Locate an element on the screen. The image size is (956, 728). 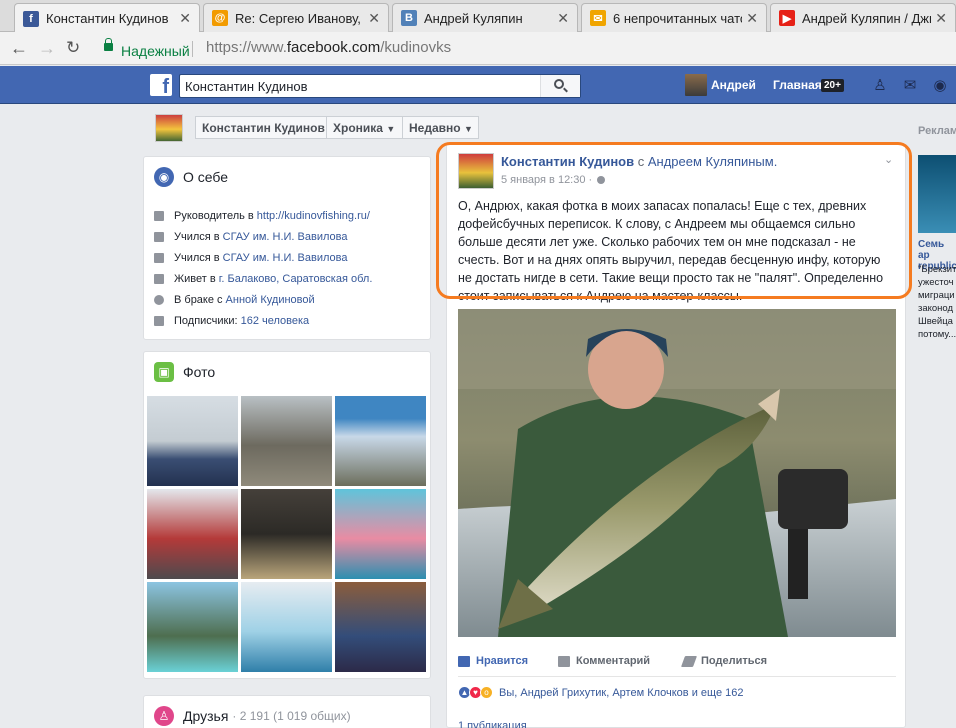
about-header: ◉ О себе is located at coordinates (191, 177).